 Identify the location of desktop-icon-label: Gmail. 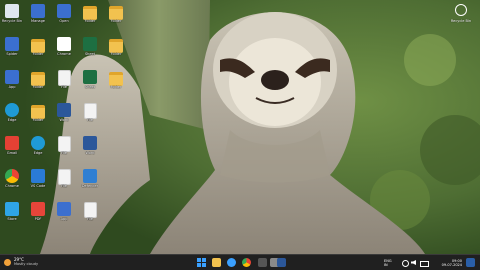
(12, 153).